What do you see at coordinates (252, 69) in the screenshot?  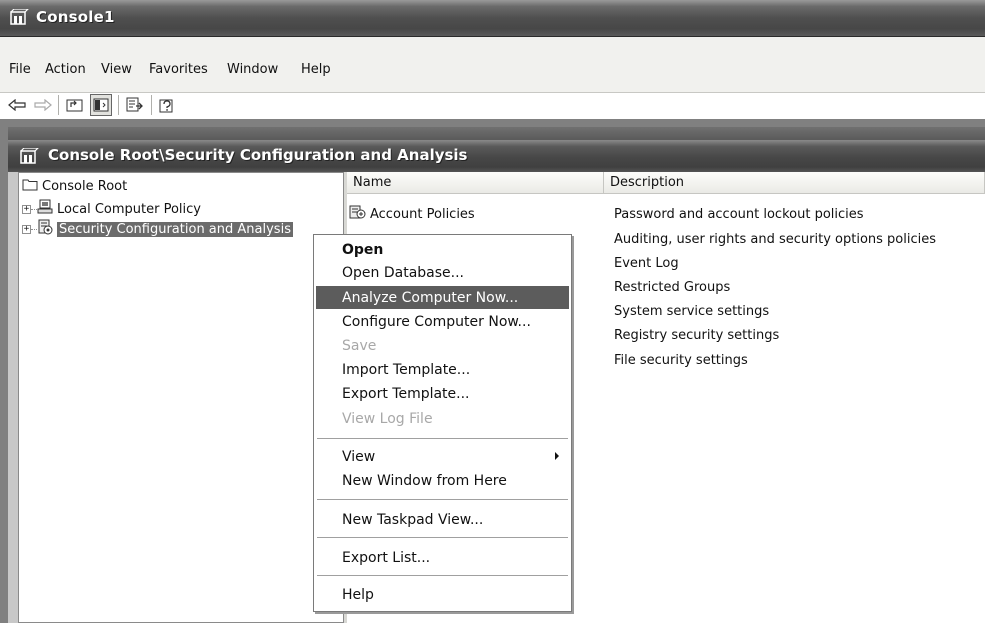 I see `menu-window: Window` at bounding box center [252, 69].